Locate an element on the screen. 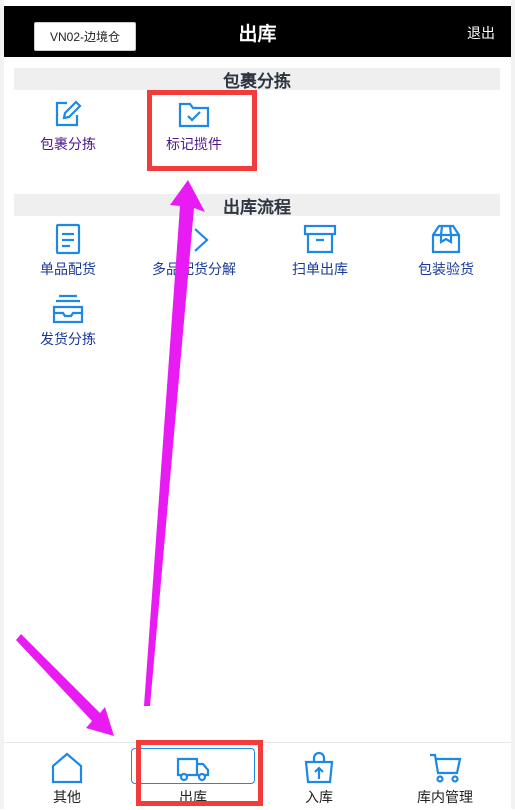 This screenshot has width=515, height=810. section-title-outbound-flow: 出库流程 is located at coordinates (257, 205).